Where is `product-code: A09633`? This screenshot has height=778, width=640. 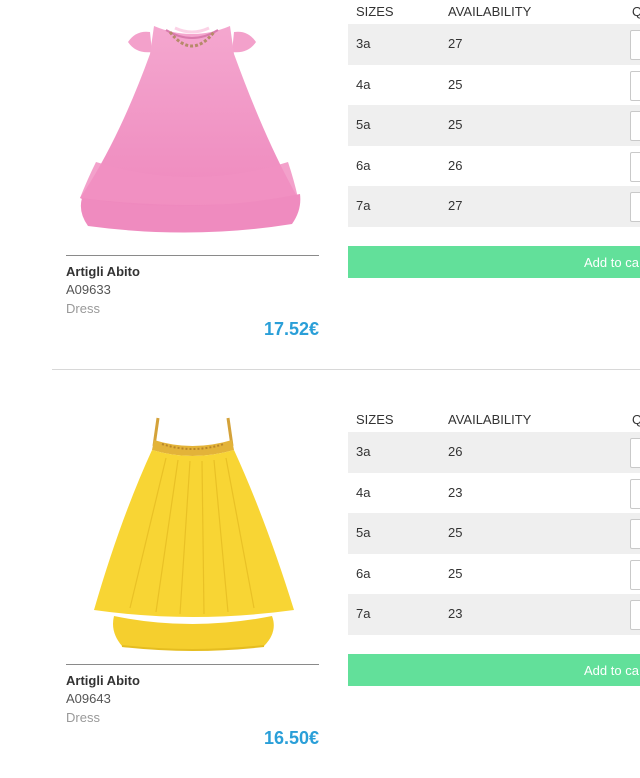 product-code: A09633 is located at coordinates (88, 289).